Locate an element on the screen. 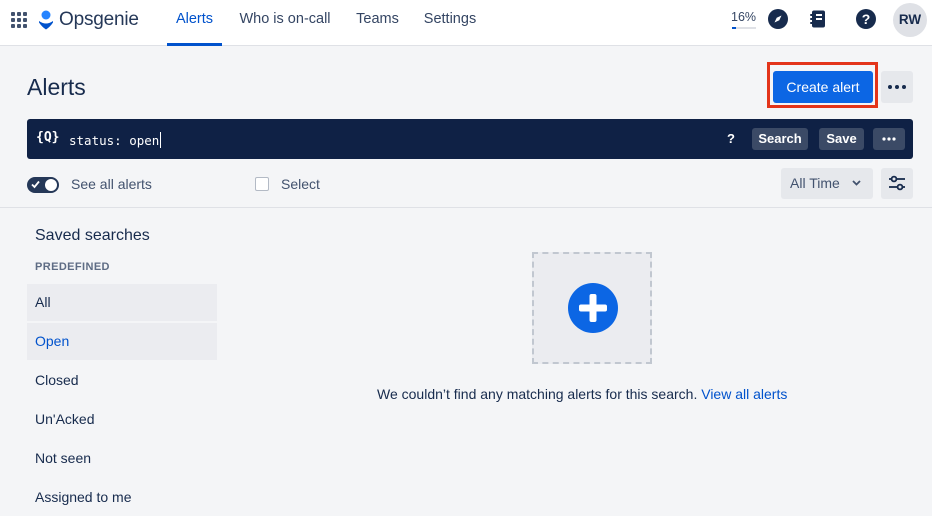 The width and height of the screenshot is (932, 516). select-label: Select is located at coordinates (300, 184).